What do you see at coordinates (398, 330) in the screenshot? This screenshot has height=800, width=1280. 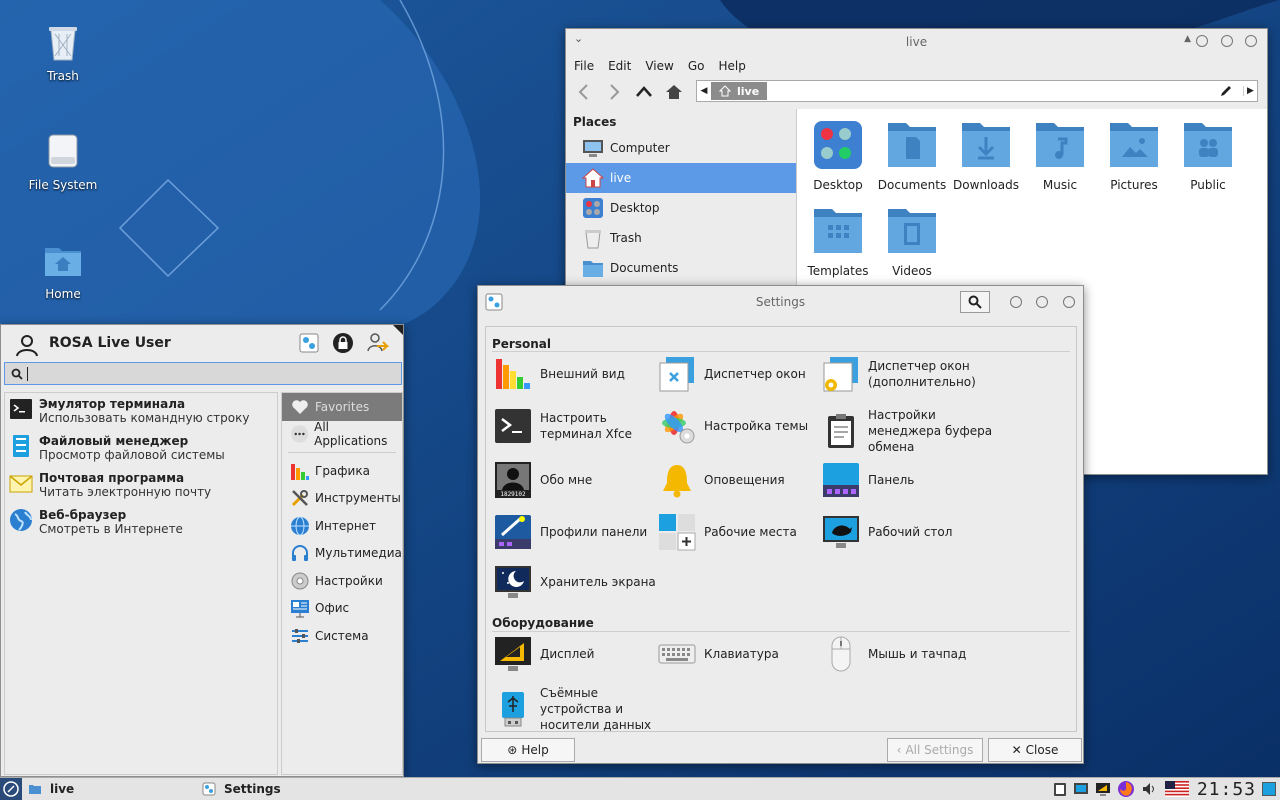 I see `menu-resize-corner-icon` at bounding box center [398, 330].